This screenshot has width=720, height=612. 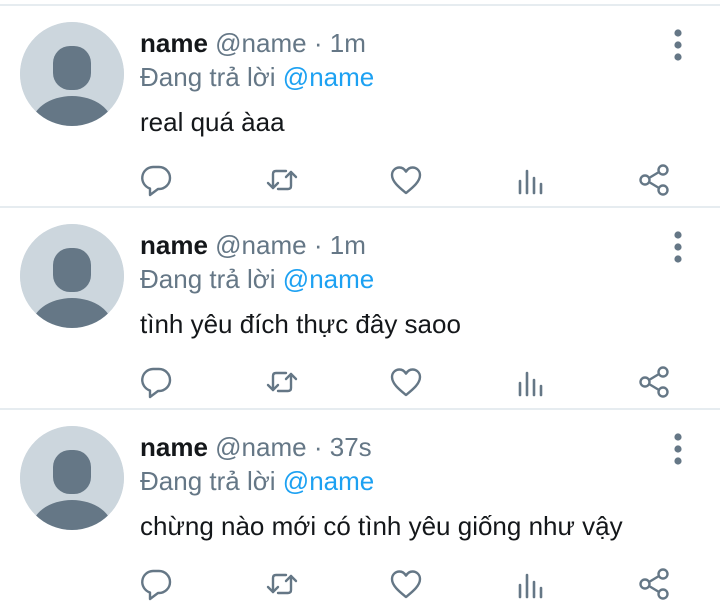 I want to click on tweet-header: name @name · 37s, so click(x=256, y=447).